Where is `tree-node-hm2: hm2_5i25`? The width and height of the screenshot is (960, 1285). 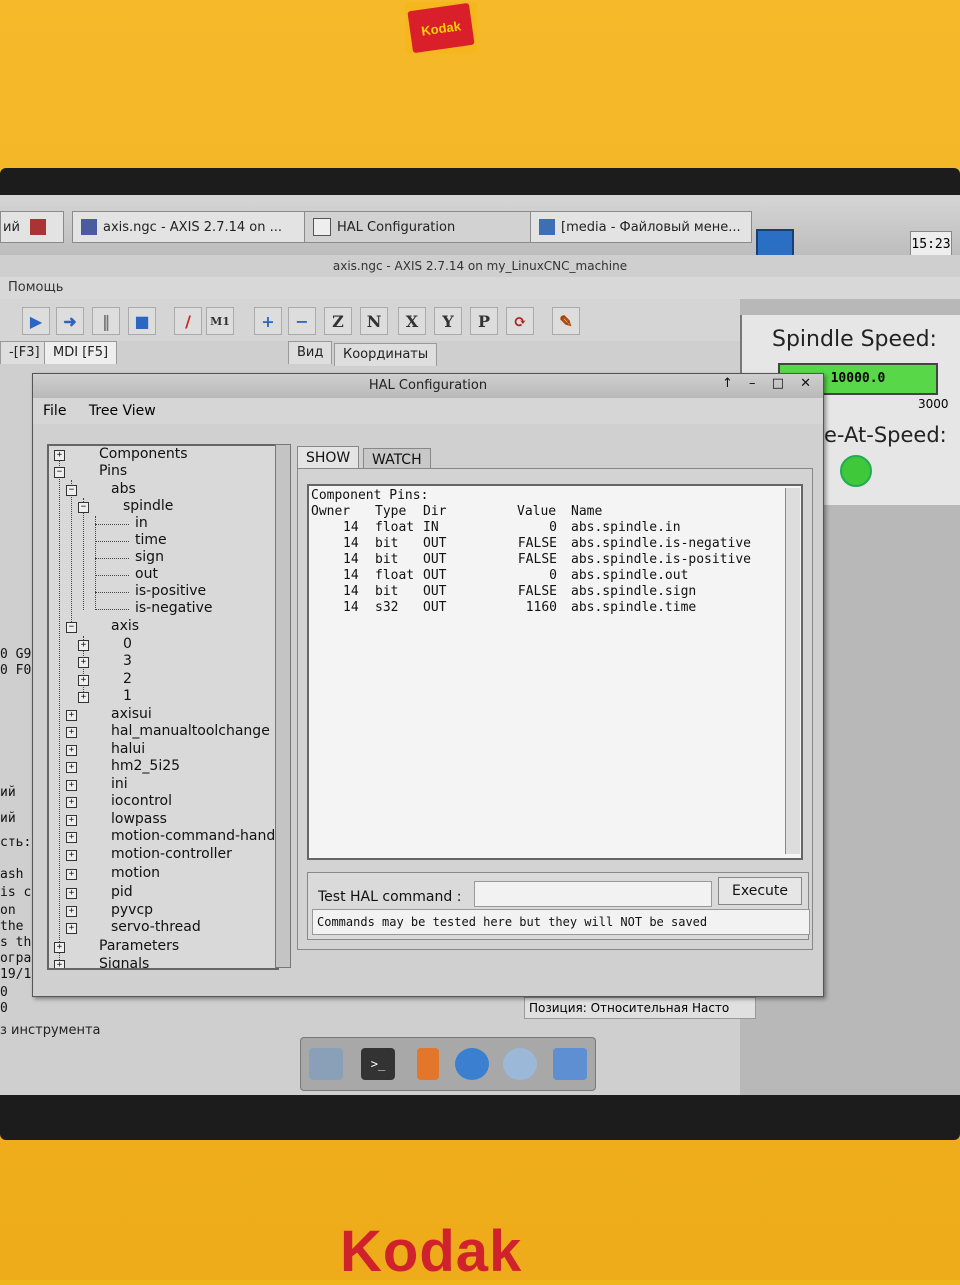 tree-node-hm2: hm2_5i25 is located at coordinates (145, 766).